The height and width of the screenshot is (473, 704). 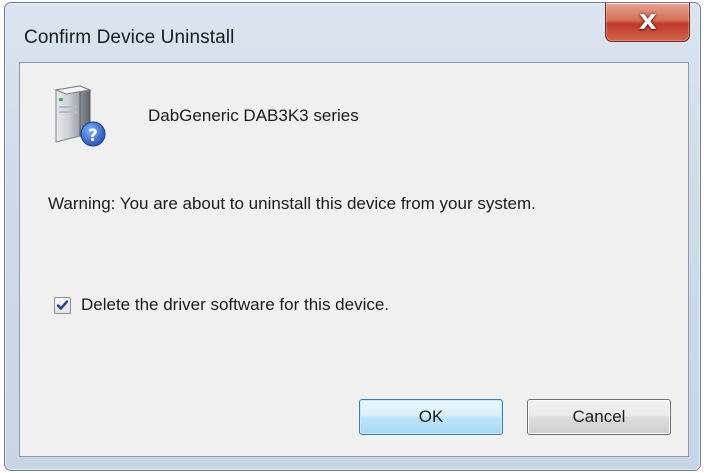 I want to click on dialog-title: Confirm Device Uninstall, so click(x=129, y=37).